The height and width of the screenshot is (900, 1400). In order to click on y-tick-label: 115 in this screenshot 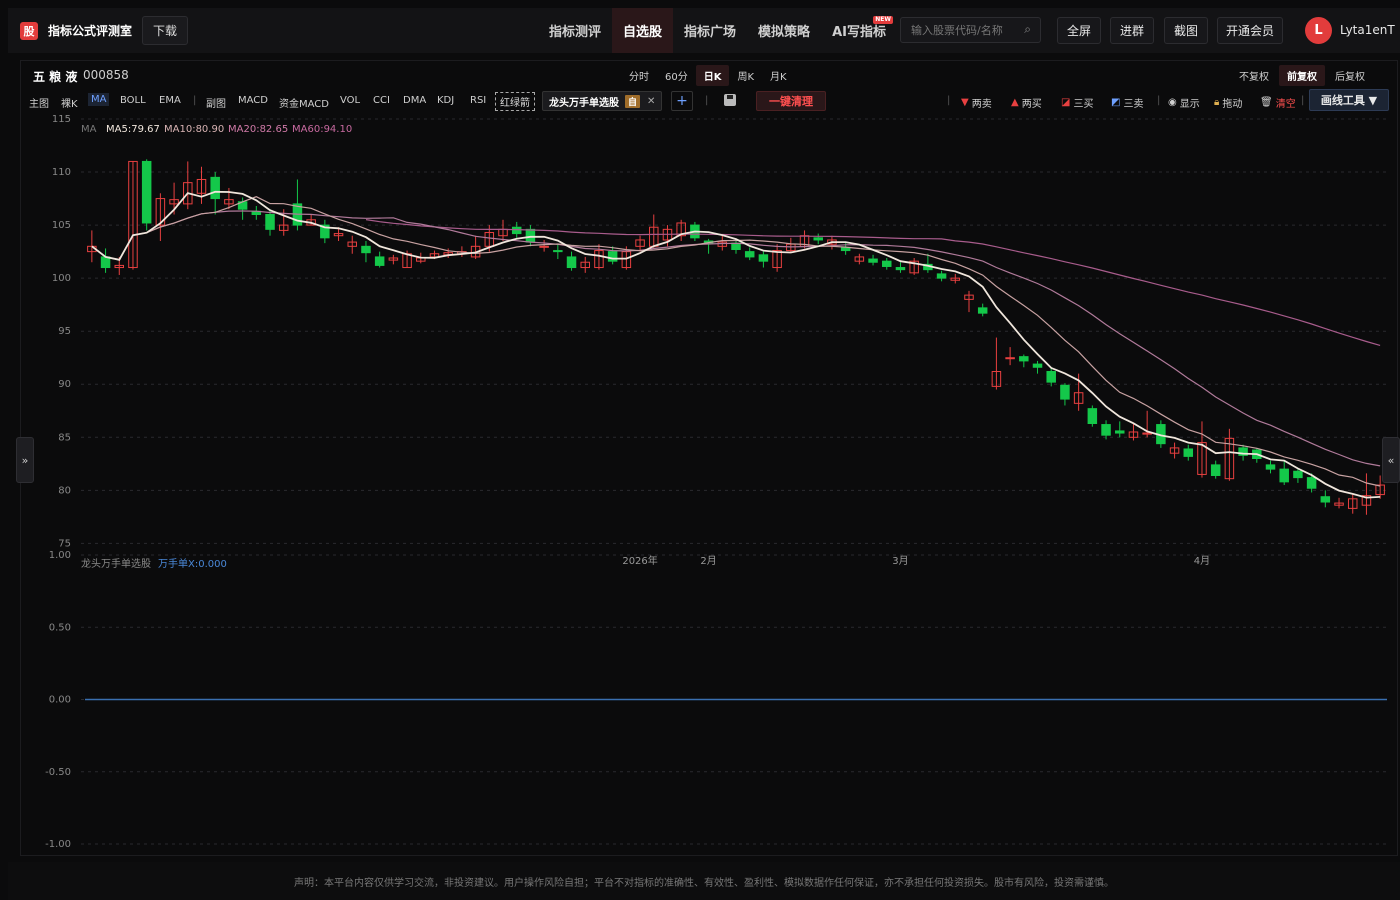, I will do `click(61, 119)`.